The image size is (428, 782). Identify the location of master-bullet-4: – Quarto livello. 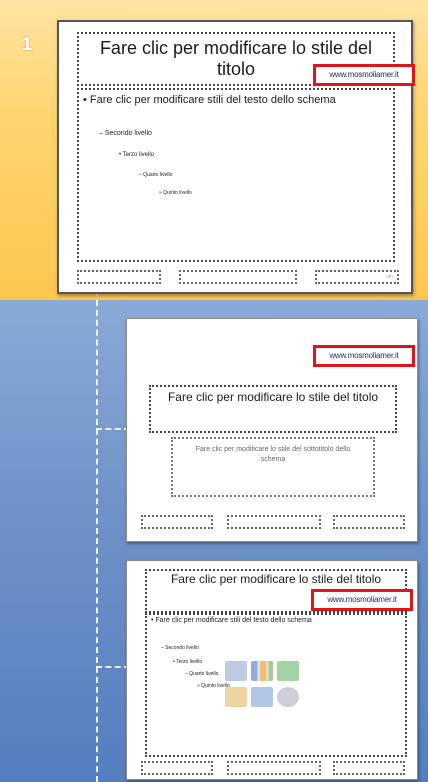
(156, 175).